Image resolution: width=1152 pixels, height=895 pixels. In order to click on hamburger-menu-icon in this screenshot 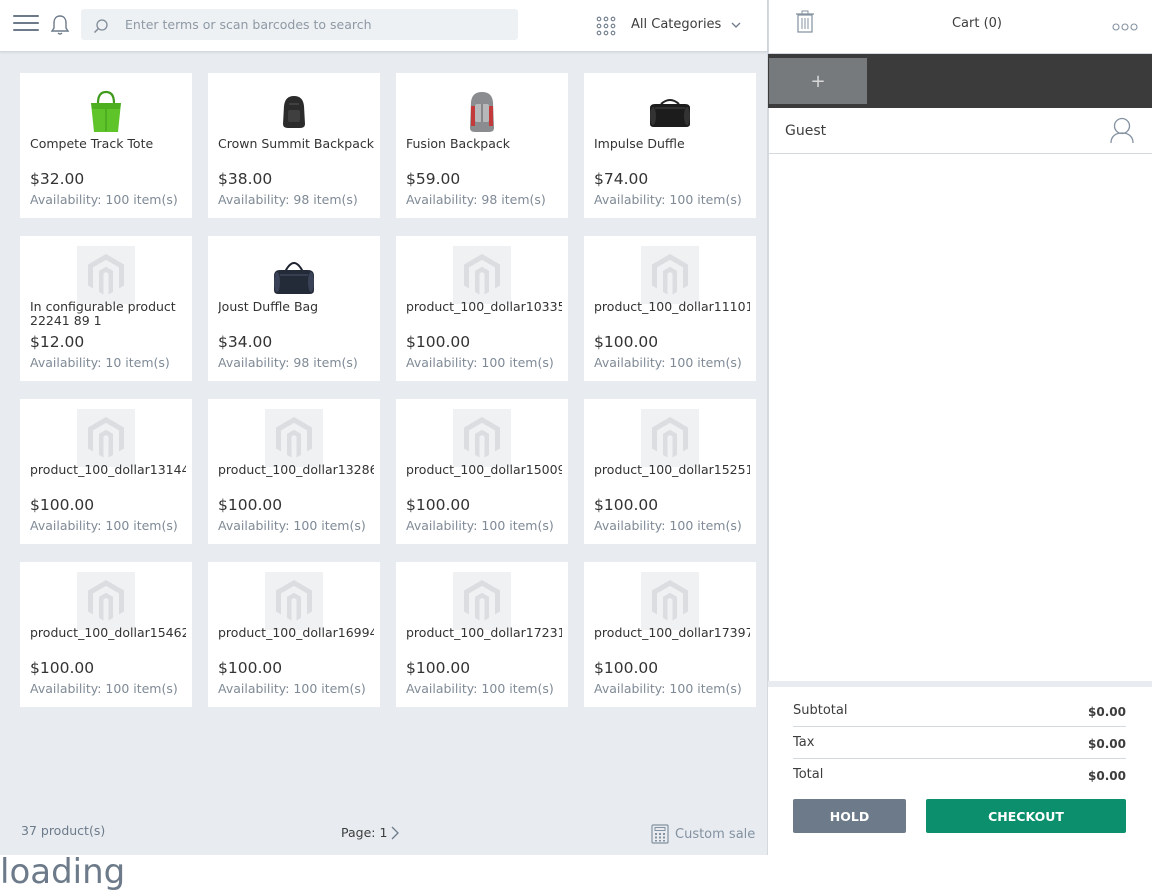, I will do `click(26, 25)`.